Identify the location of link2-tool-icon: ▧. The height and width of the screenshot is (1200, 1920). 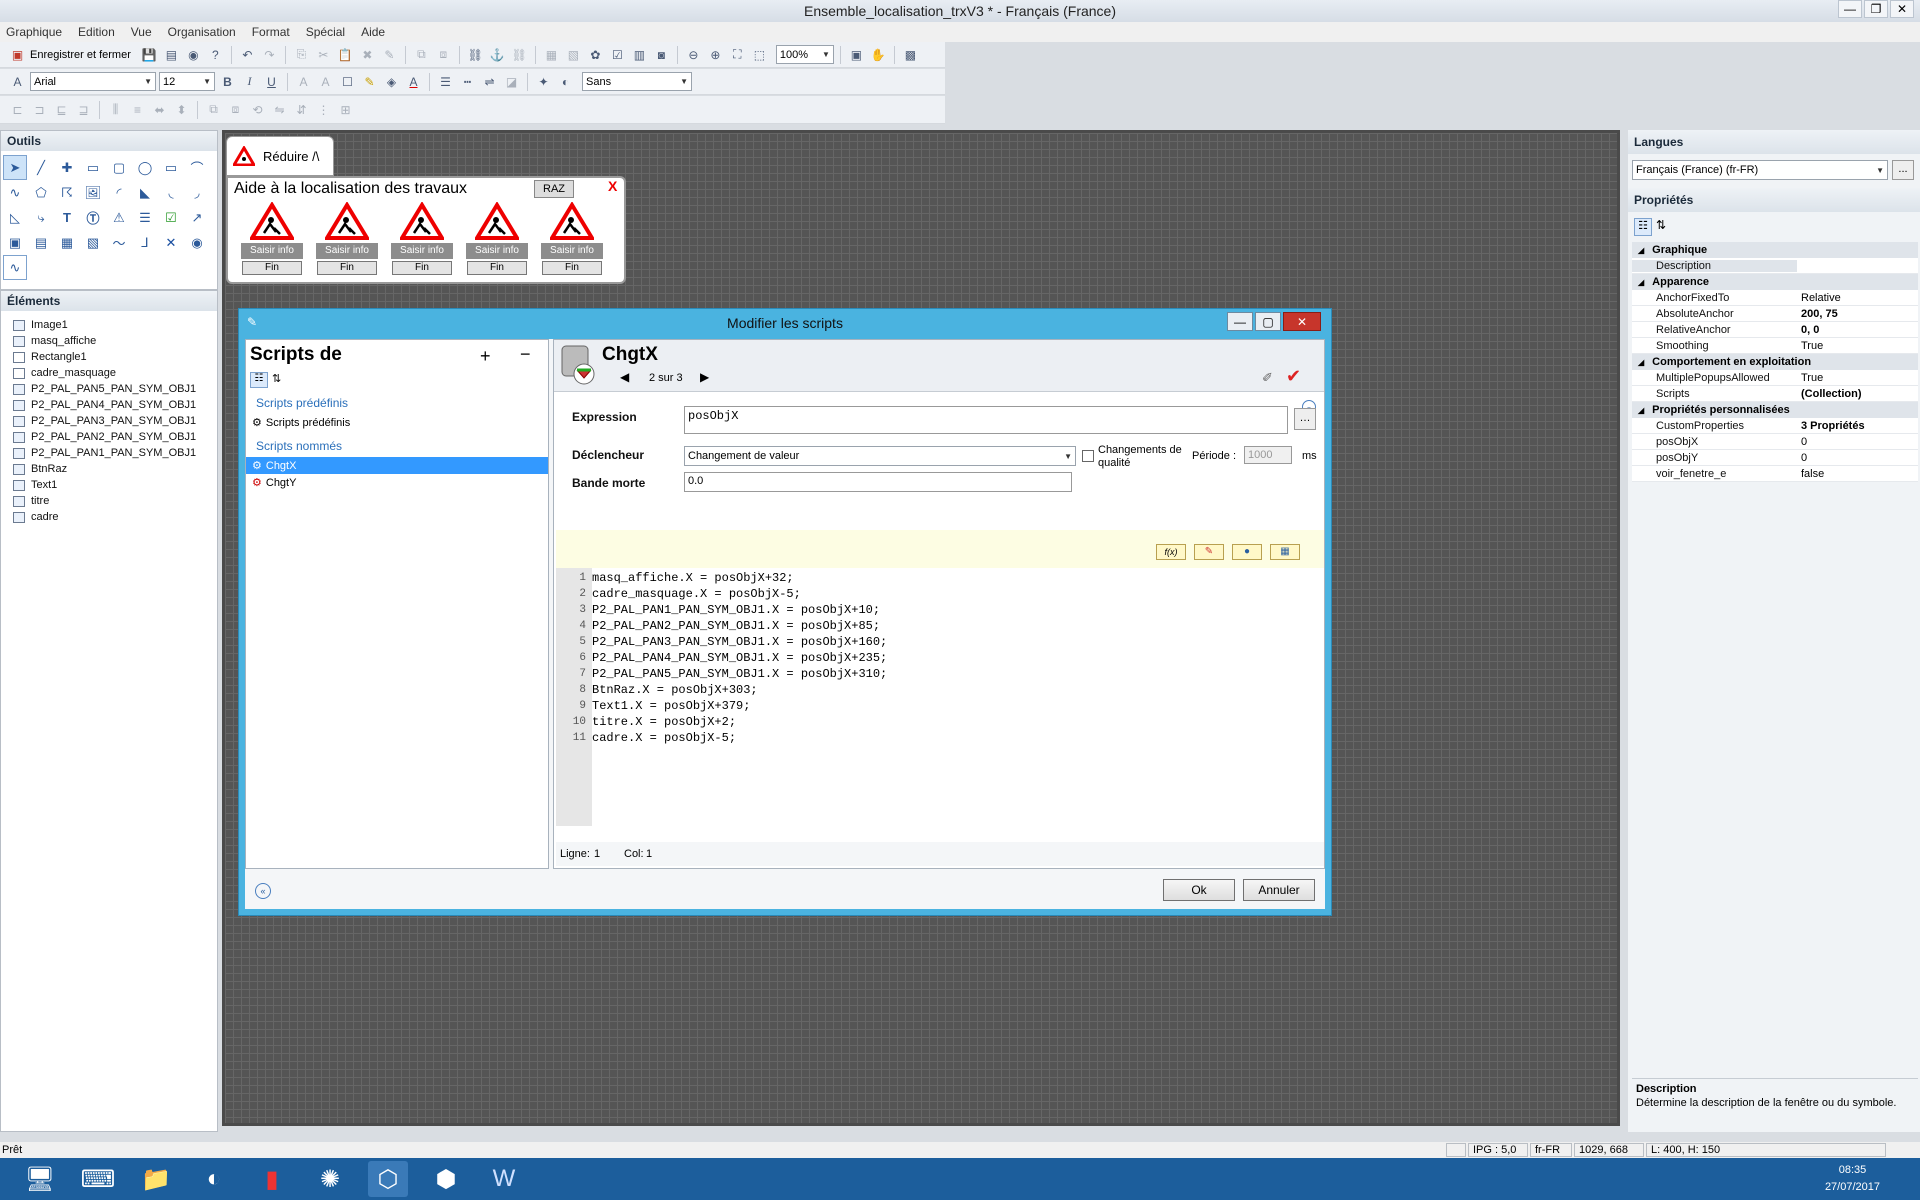
(93, 242).